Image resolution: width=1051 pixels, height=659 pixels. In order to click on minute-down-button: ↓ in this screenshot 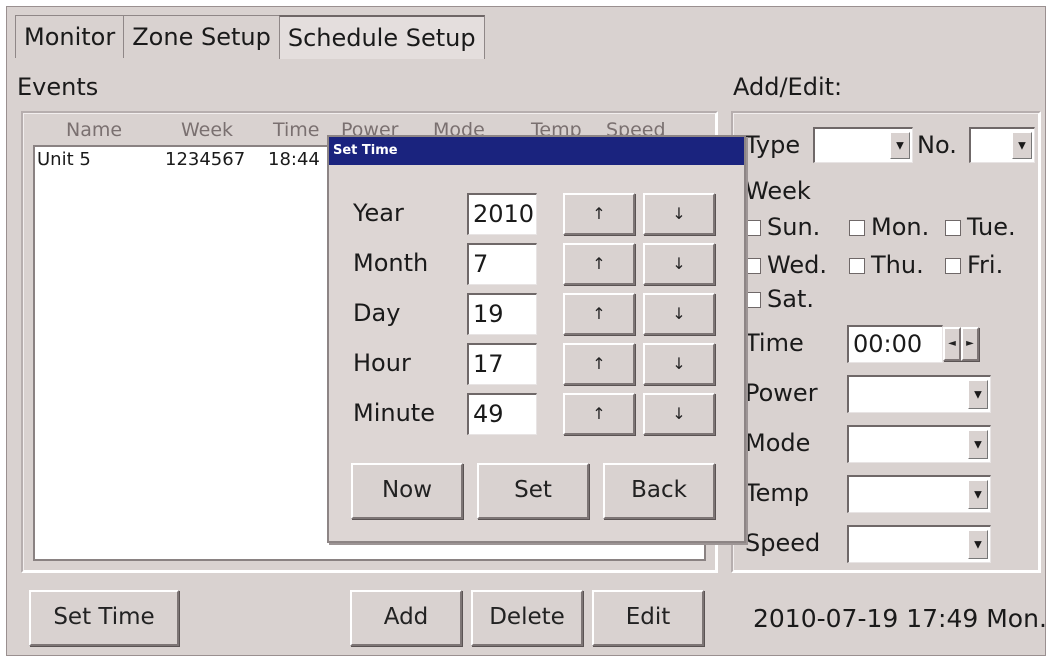, I will do `click(679, 414)`.